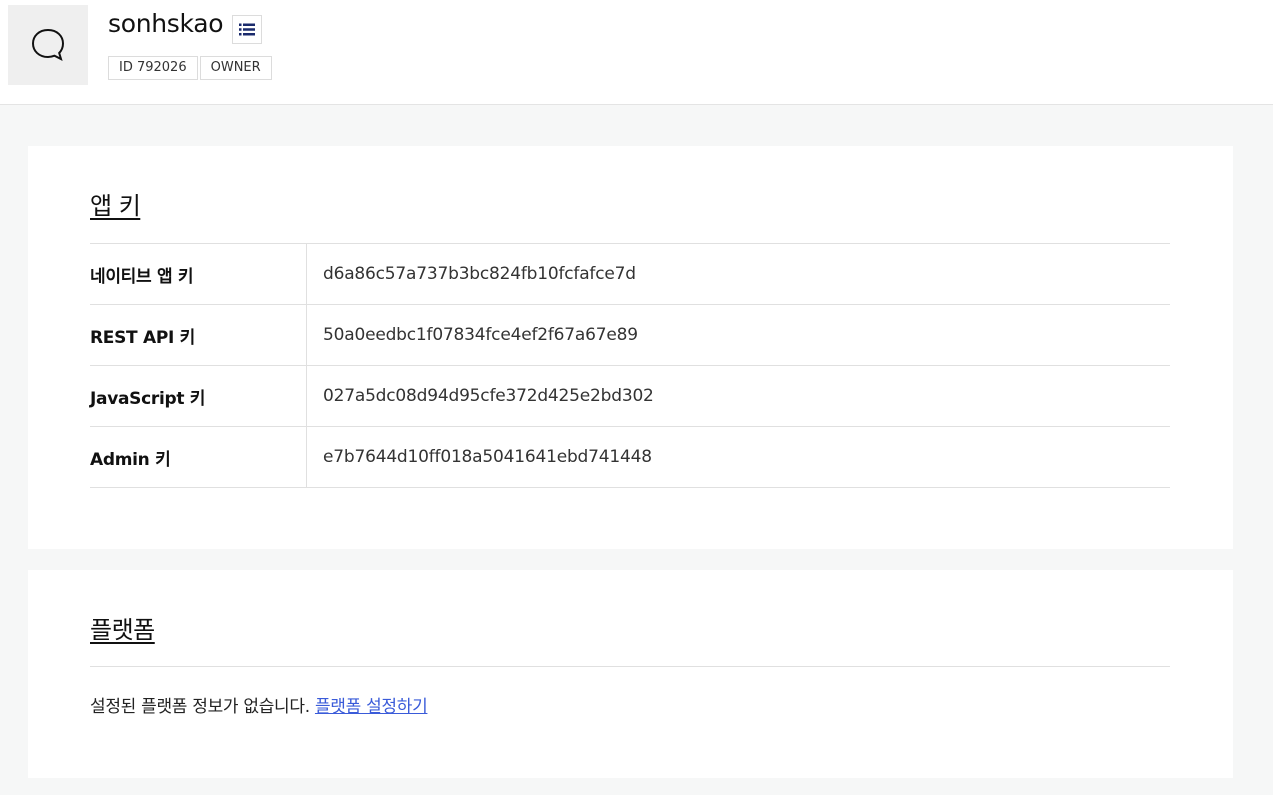 This screenshot has width=1273, height=795. I want to click on native-app-key-value: d6a86c57a737b3bc824fb10fcfafce7d, so click(738, 274).